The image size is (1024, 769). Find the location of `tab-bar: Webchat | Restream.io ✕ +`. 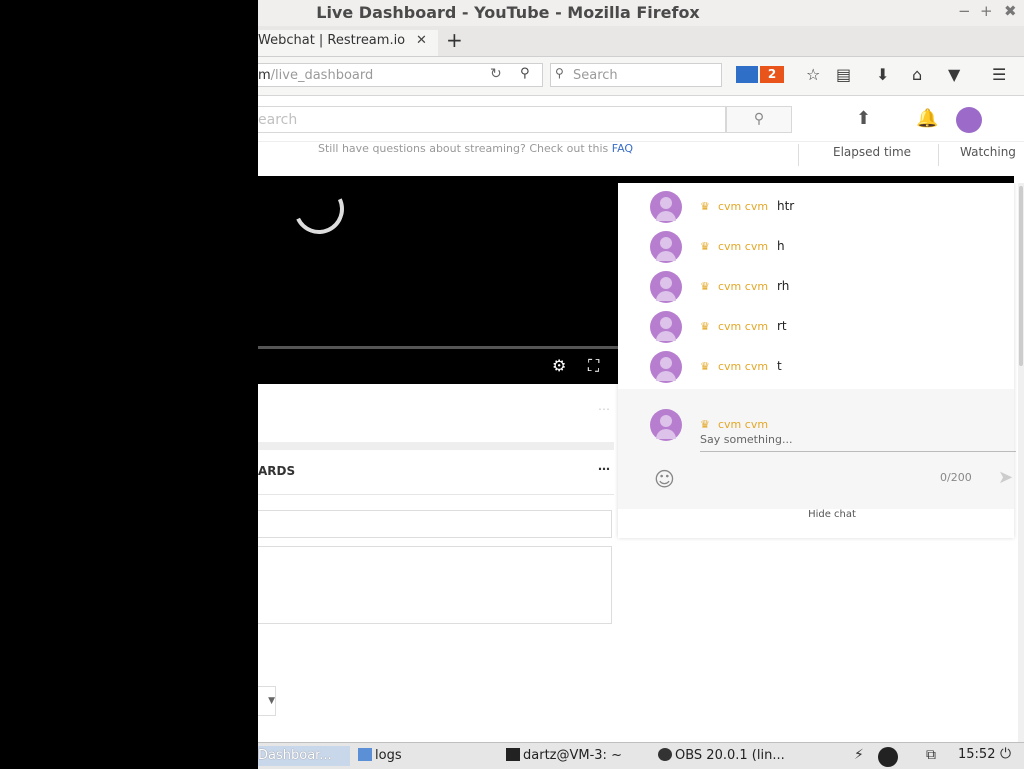

tab-bar: Webchat | Restream.io ✕ + is located at coordinates (641, 41).